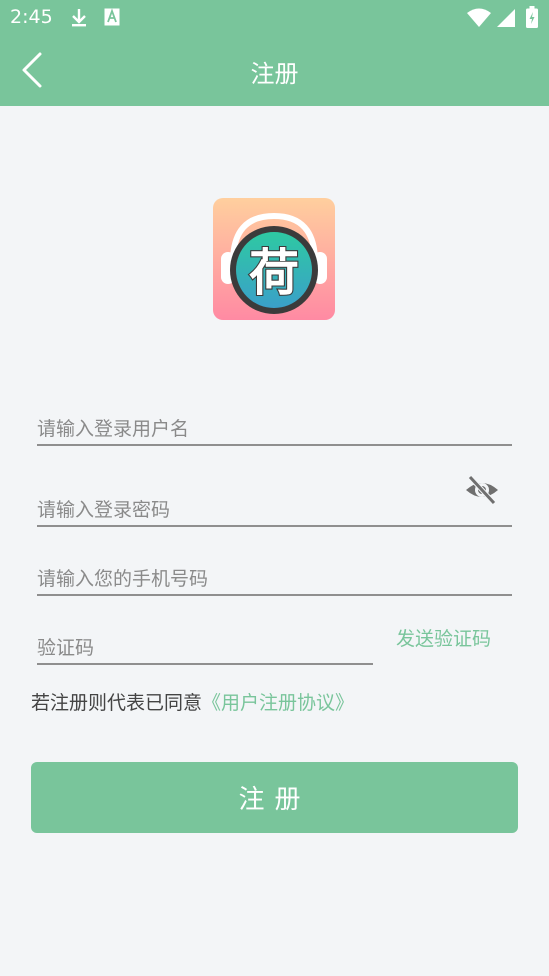  I want to click on code-input, so click(205, 648).